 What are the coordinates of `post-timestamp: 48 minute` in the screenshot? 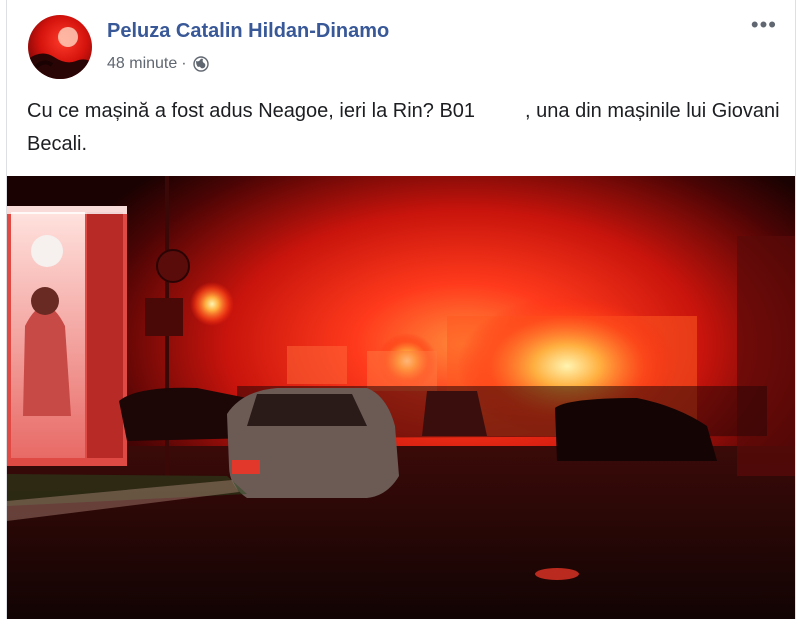 It's located at (142, 64).